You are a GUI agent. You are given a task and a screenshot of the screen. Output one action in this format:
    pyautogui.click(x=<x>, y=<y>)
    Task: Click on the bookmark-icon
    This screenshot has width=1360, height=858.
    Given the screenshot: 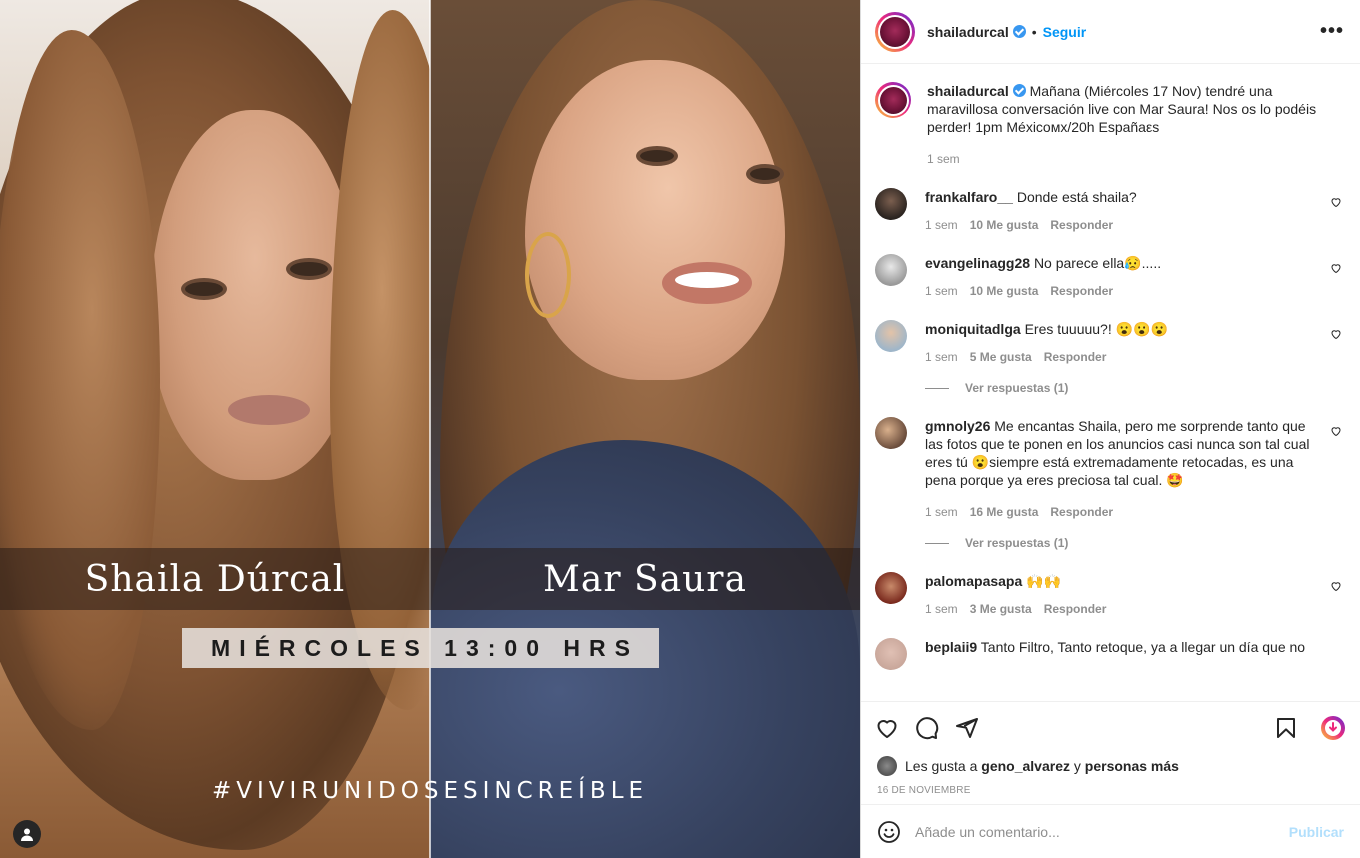 What is the action you would take?
    pyautogui.click(x=1286, y=728)
    